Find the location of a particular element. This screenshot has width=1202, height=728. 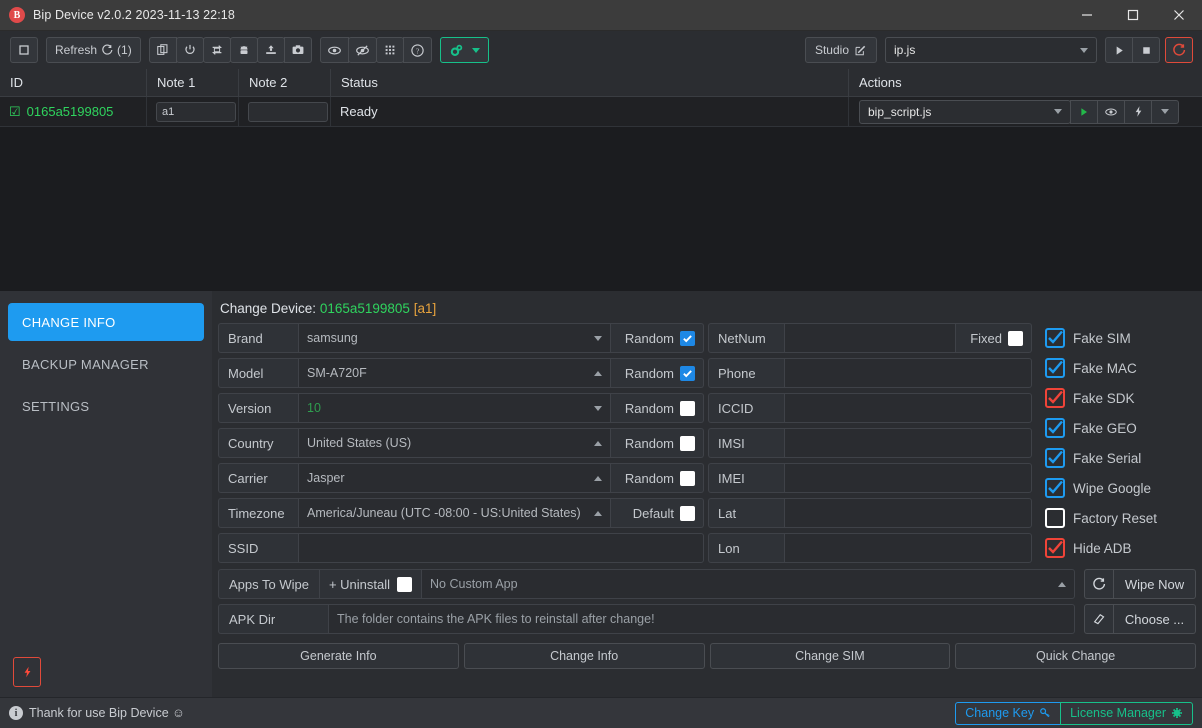

input-netnum is located at coordinates (870, 338).